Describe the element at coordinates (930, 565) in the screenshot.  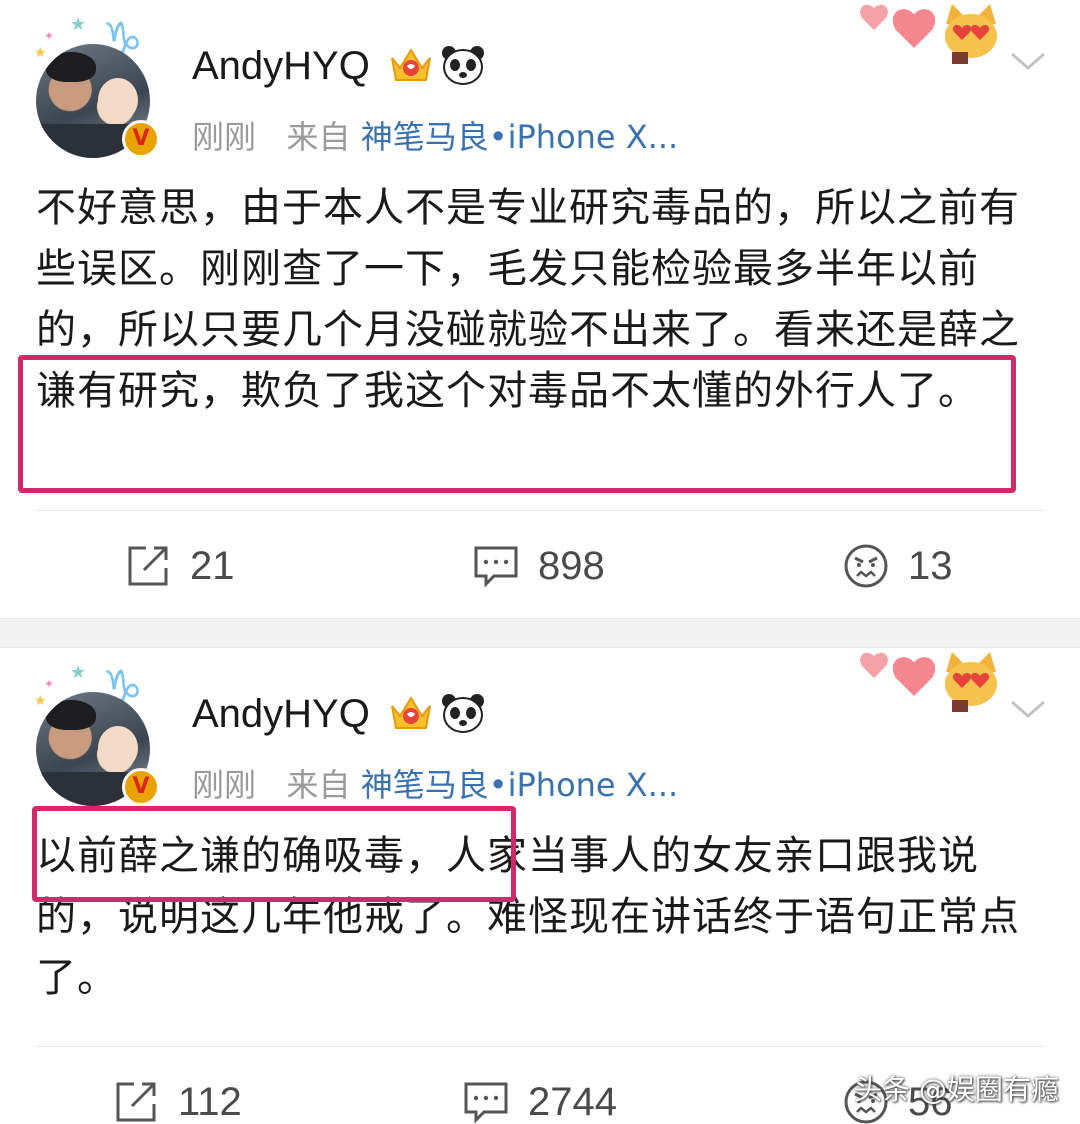
I see `like-count: 13` at that location.